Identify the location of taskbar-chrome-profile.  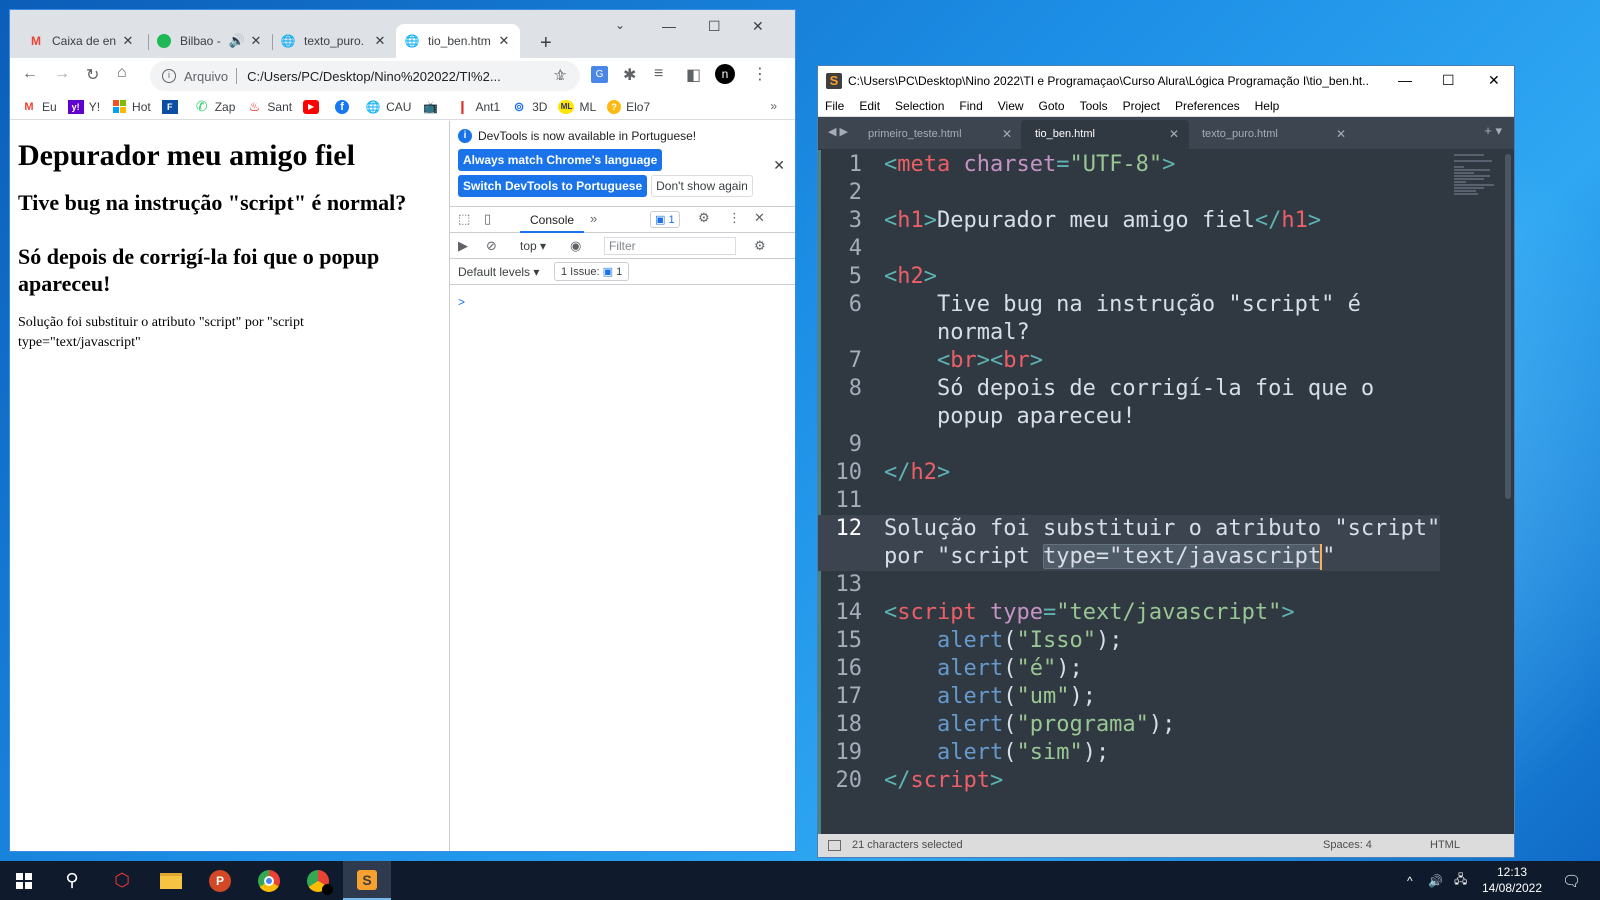
(318, 880).